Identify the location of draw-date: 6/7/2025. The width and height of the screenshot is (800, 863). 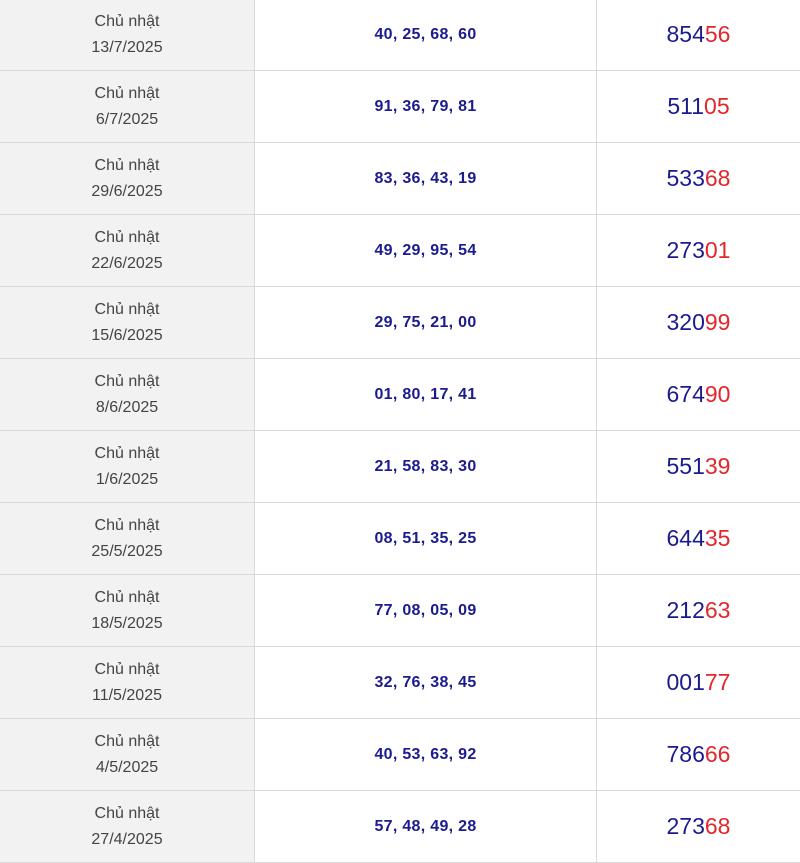
(127, 119).